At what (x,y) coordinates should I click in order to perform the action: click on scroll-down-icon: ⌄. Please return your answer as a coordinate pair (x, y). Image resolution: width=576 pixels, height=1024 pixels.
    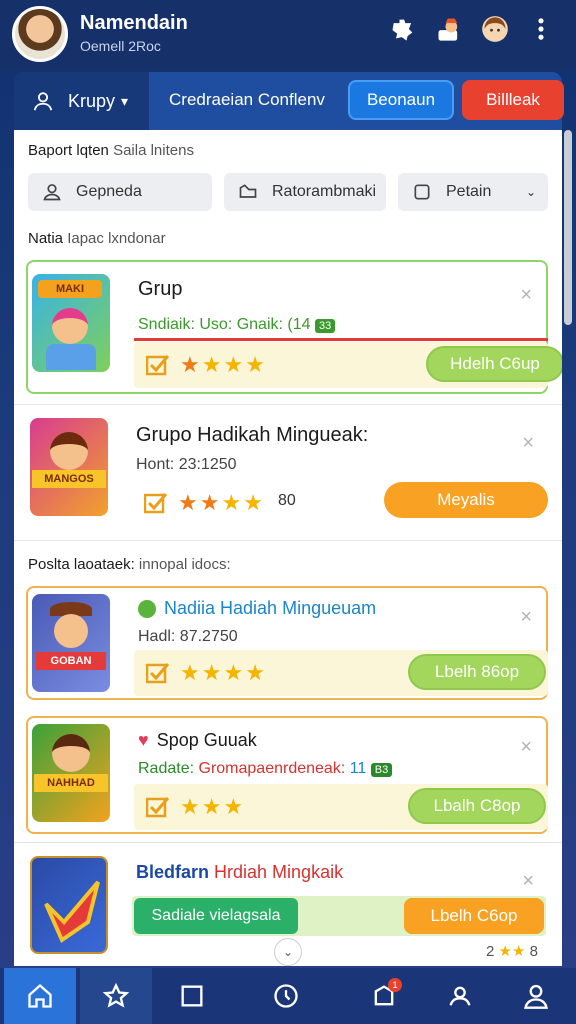
    Looking at the image, I should click on (288, 952).